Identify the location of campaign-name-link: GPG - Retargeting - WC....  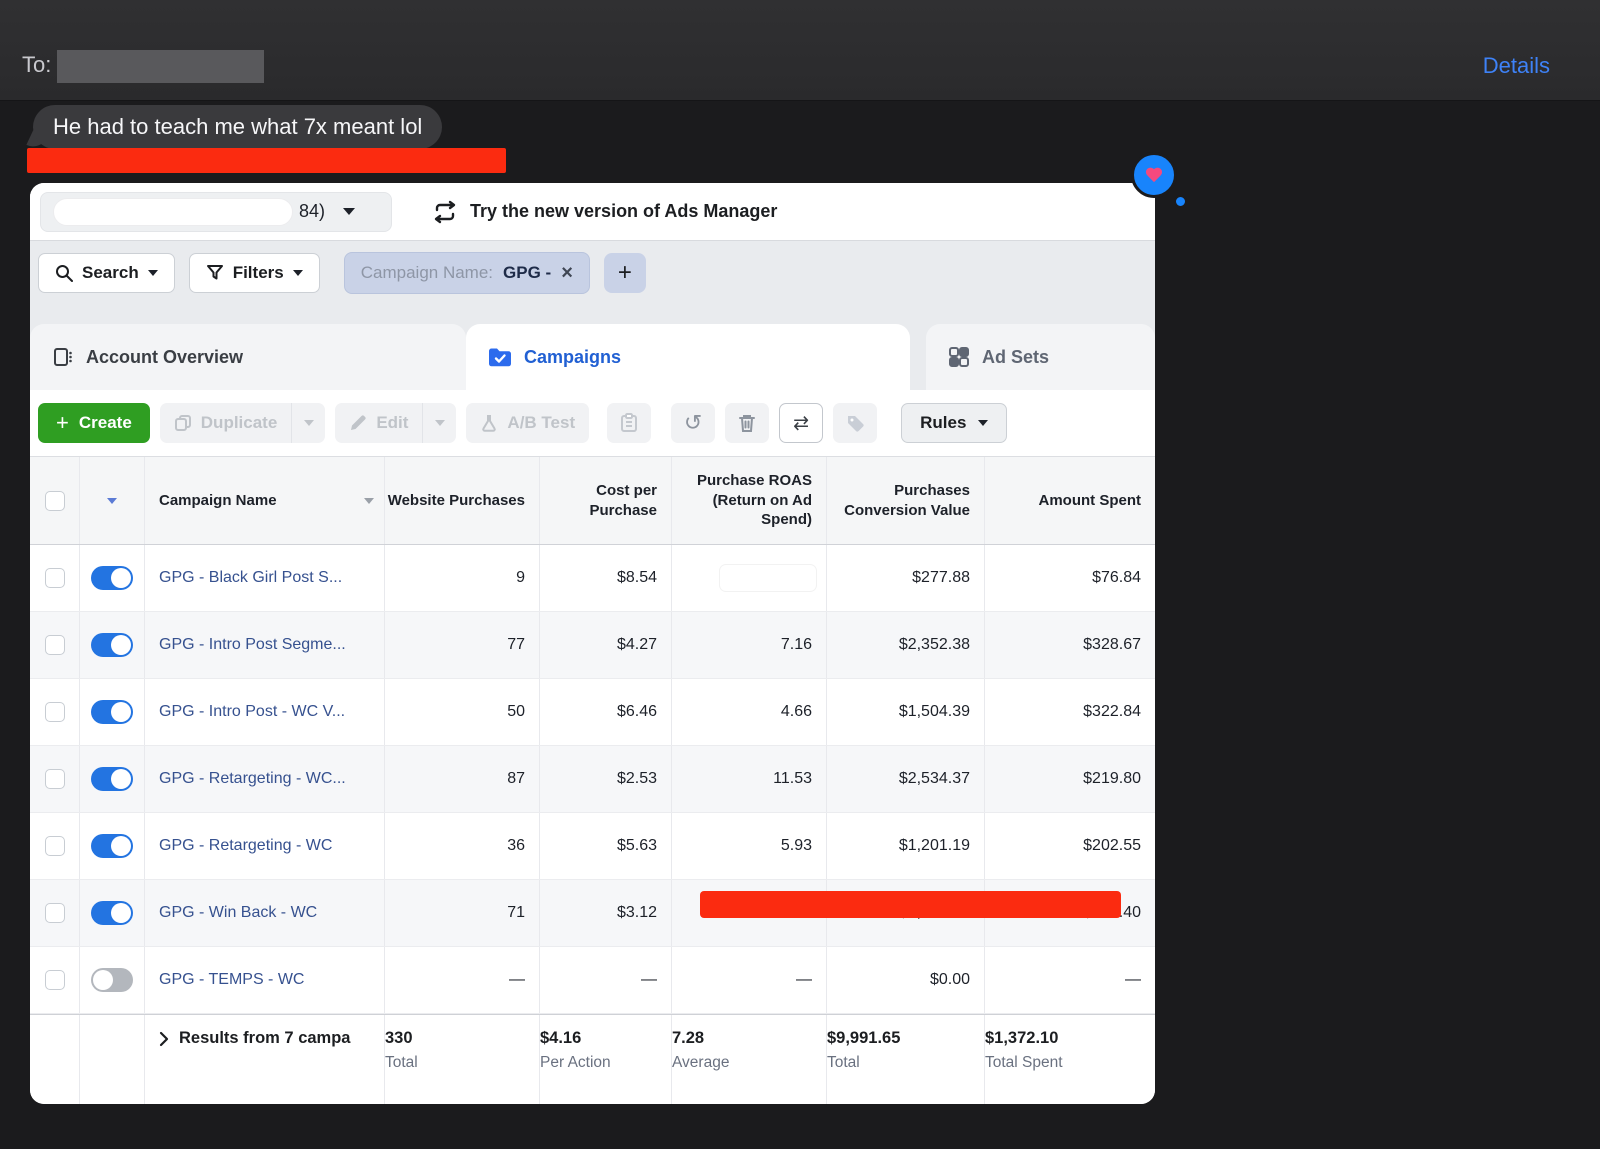
(245, 779).